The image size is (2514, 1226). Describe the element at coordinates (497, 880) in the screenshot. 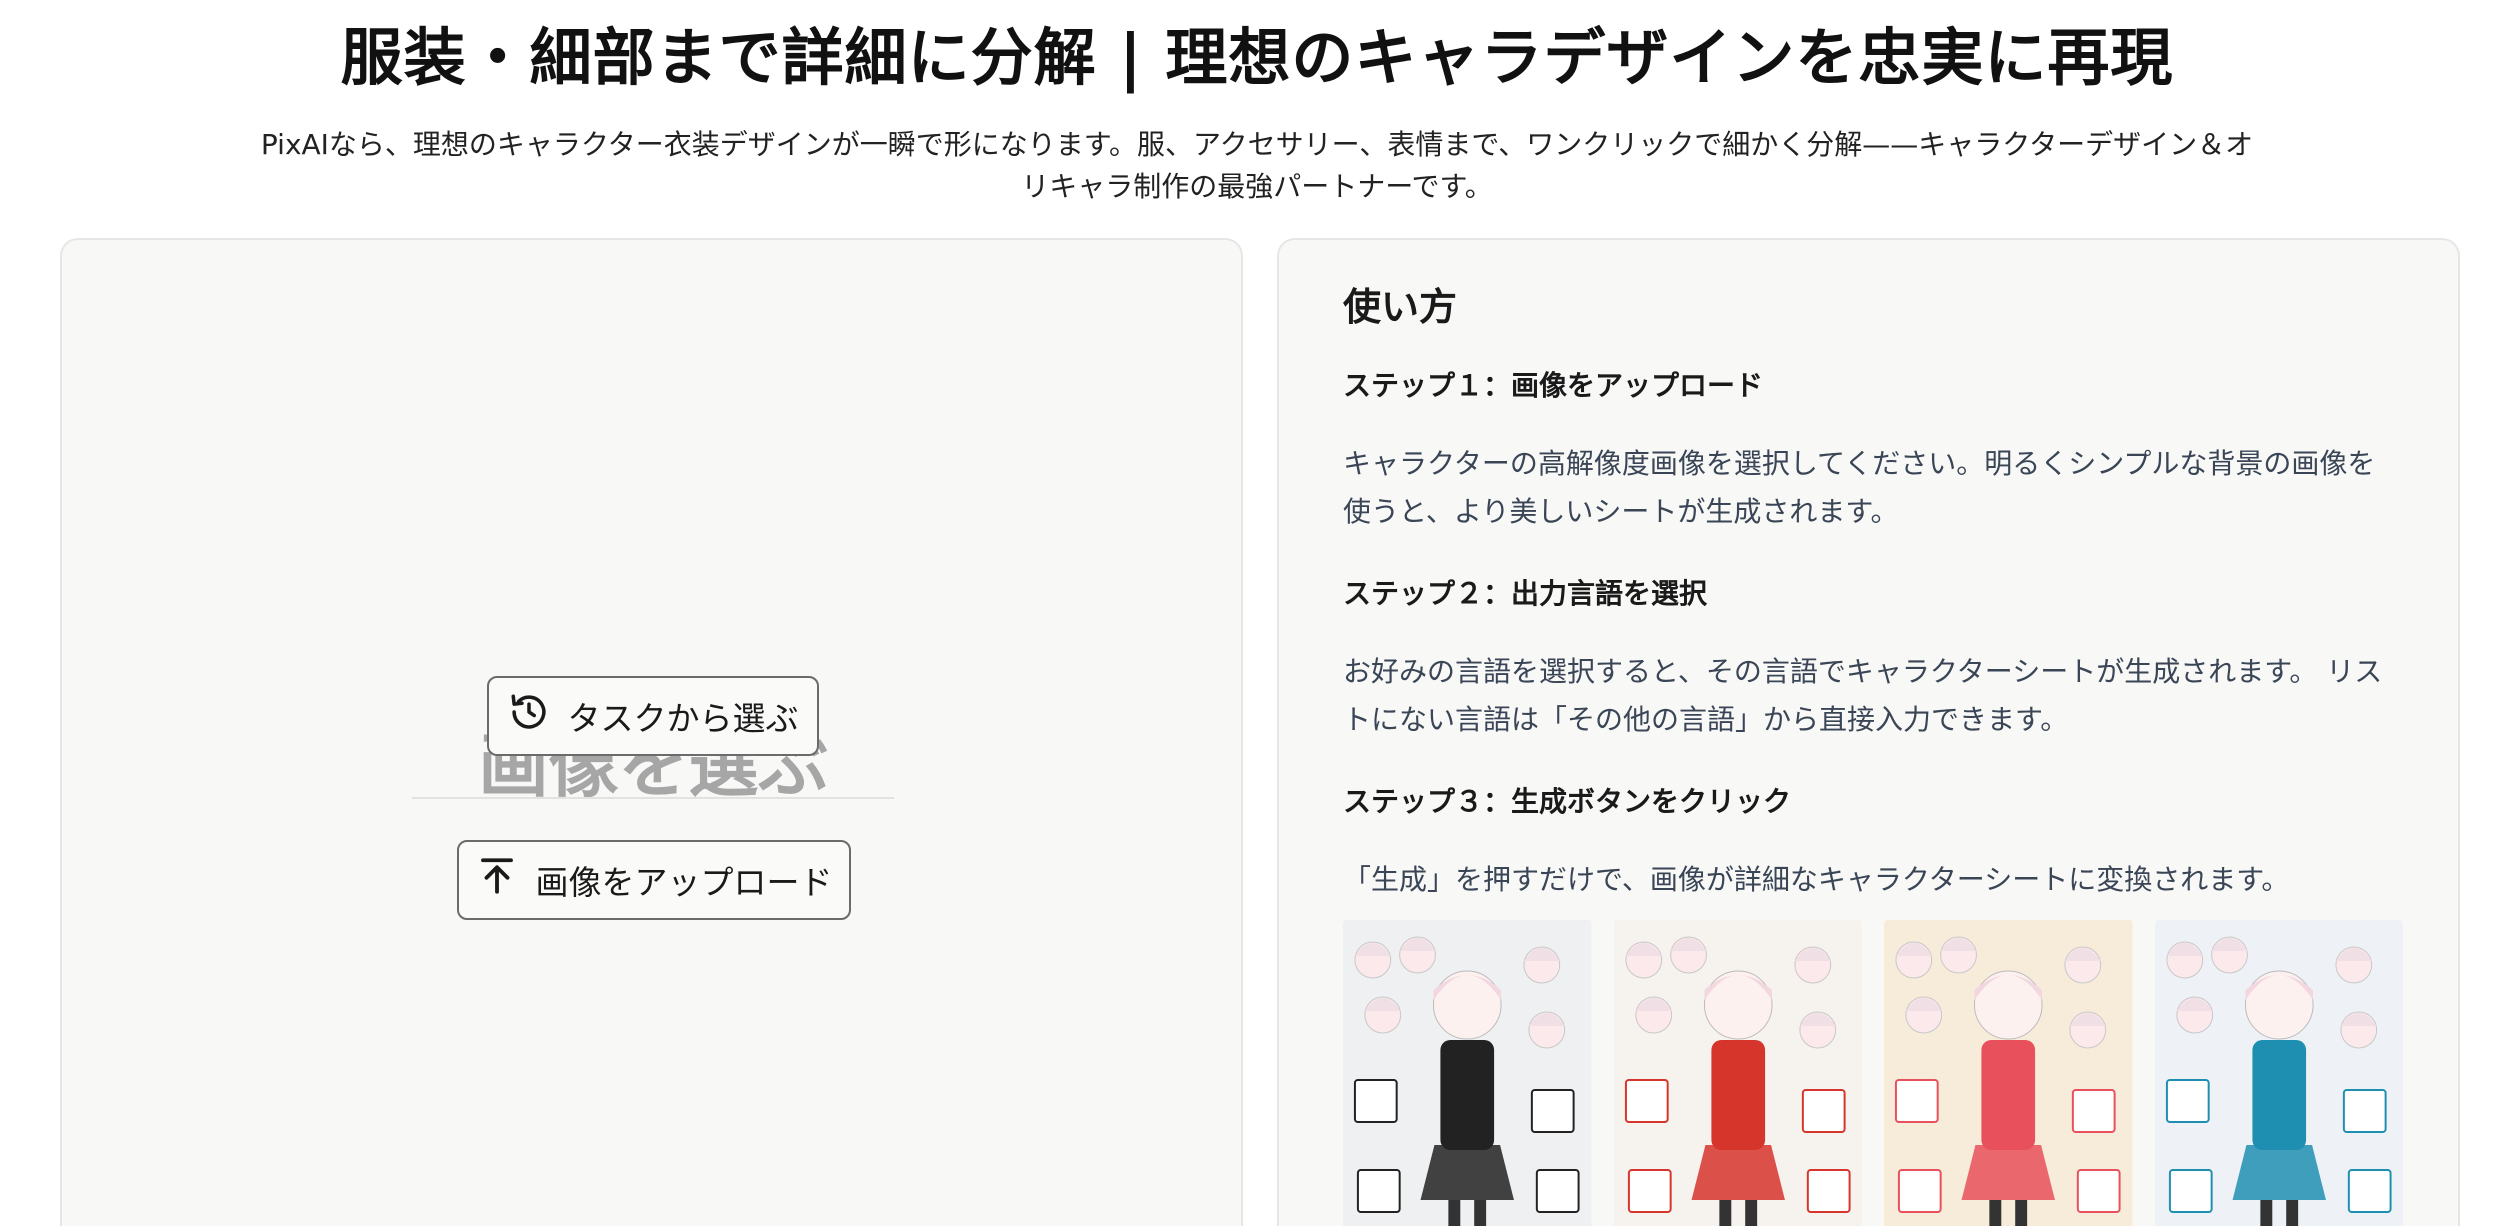

I see `upload-arrow-icon` at that location.